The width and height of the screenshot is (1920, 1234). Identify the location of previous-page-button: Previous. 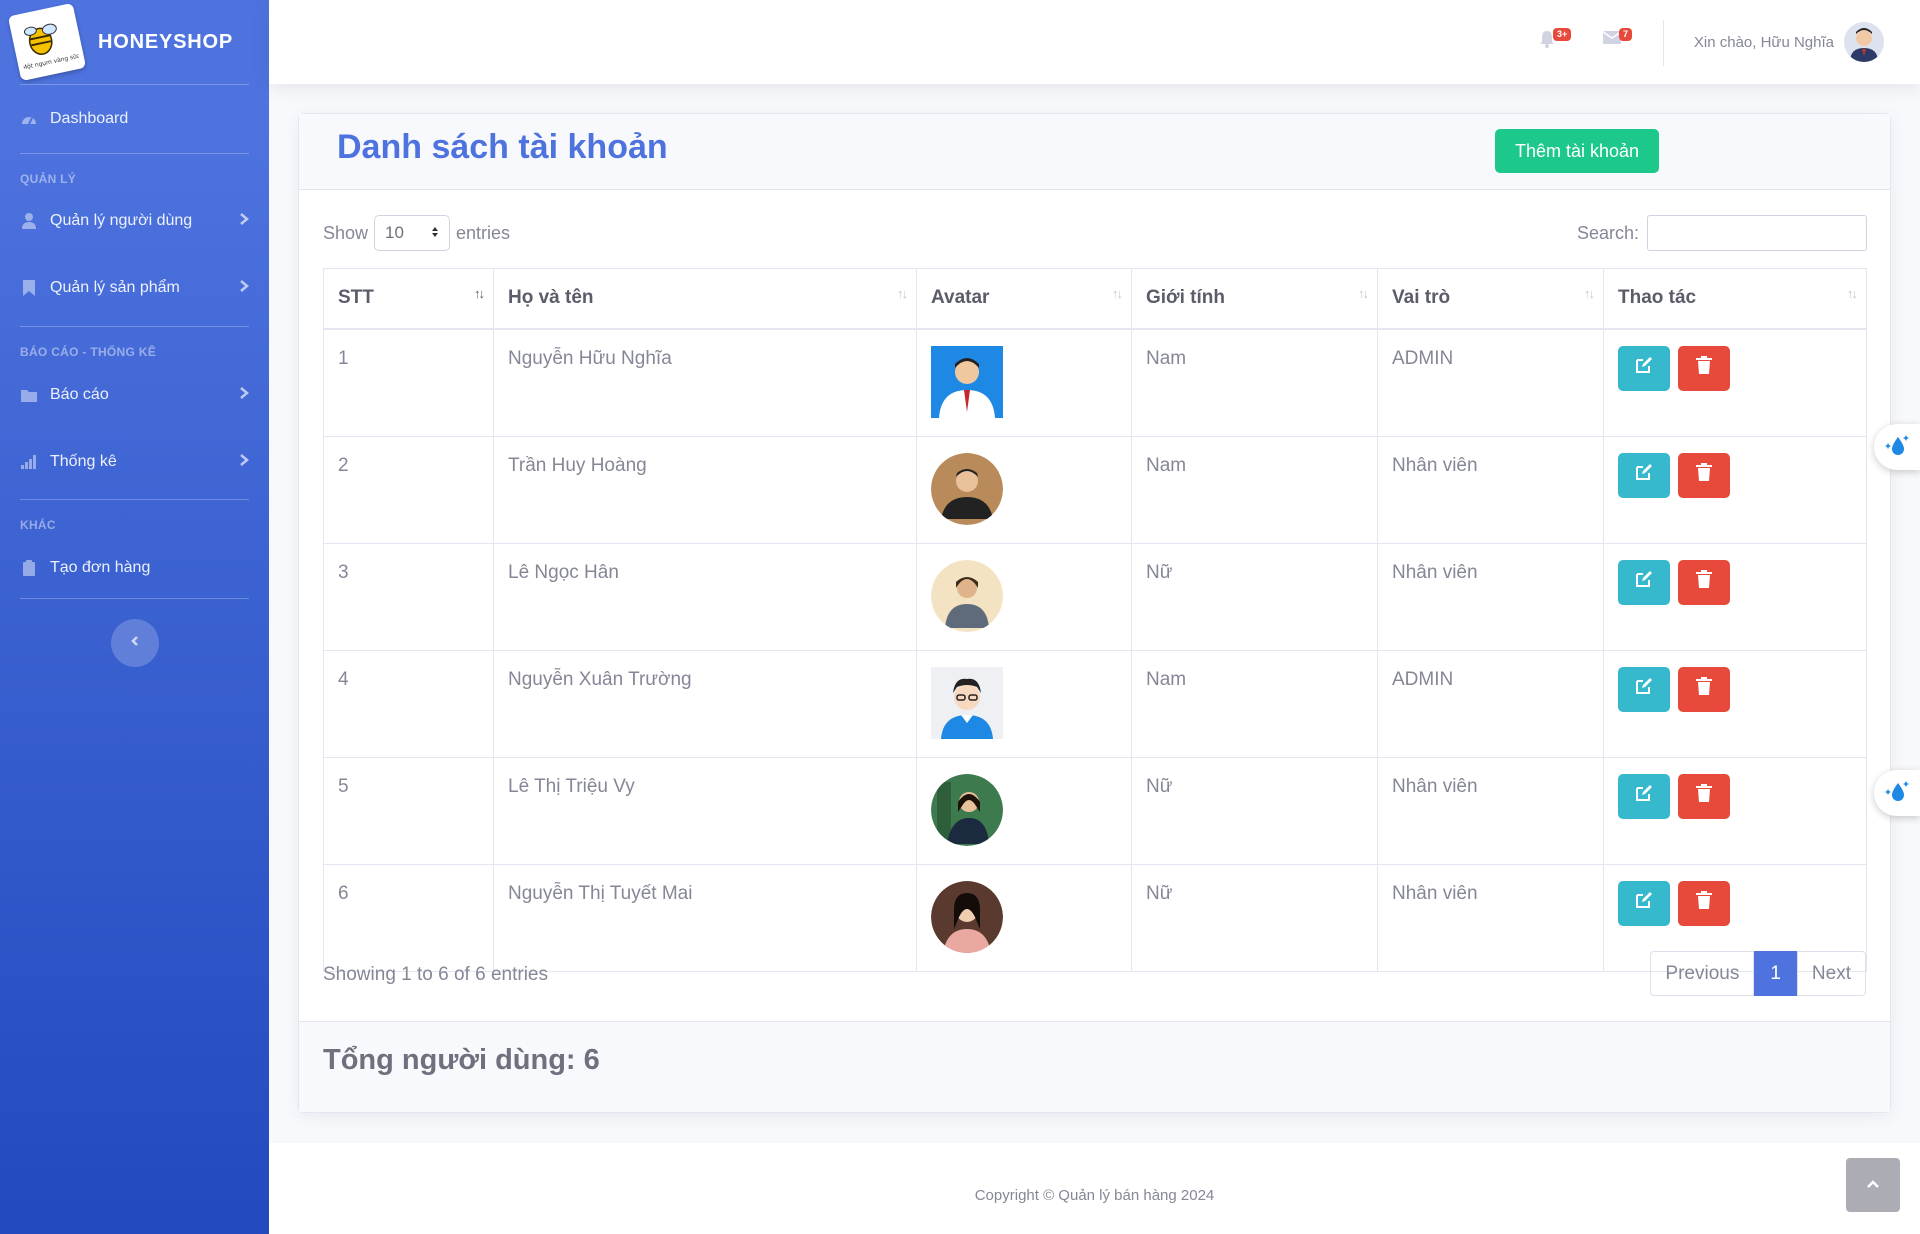
(1702, 973).